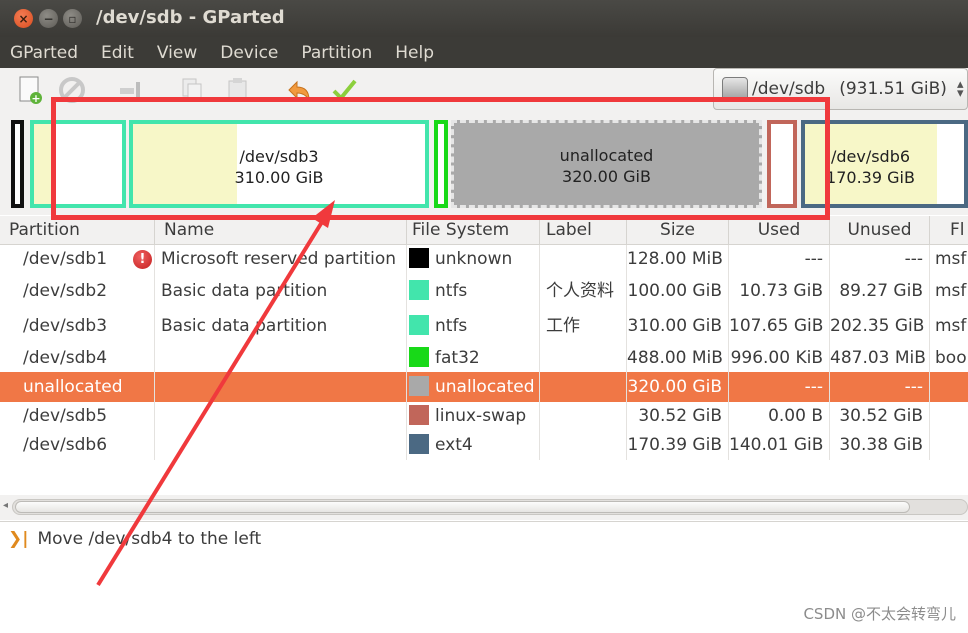 The width and height of the screenshot is (968, 633). What do you see at coordinates (5, 505) in the screenshot?
I see `scroll-left-icon: ◂` at bounding box center [5, 505].